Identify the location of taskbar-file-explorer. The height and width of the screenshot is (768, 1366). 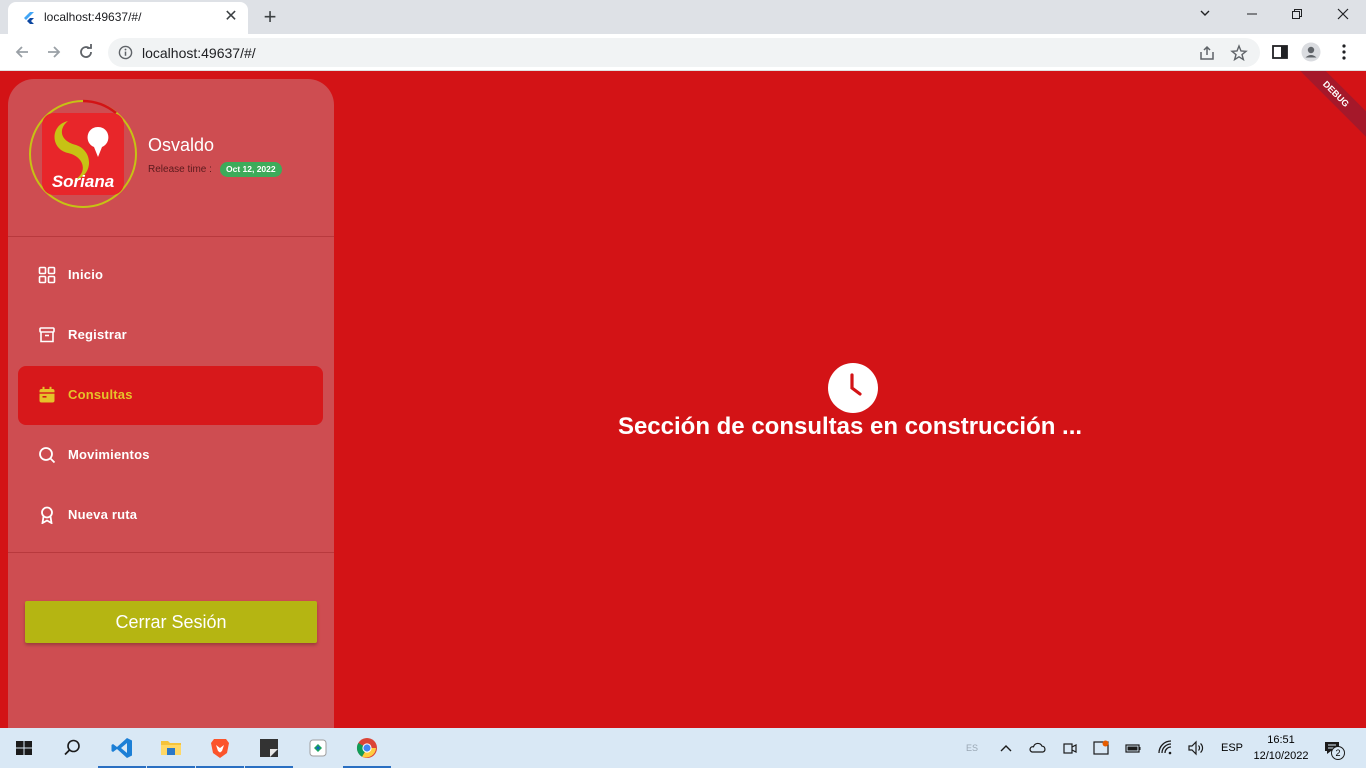
(171, 748).